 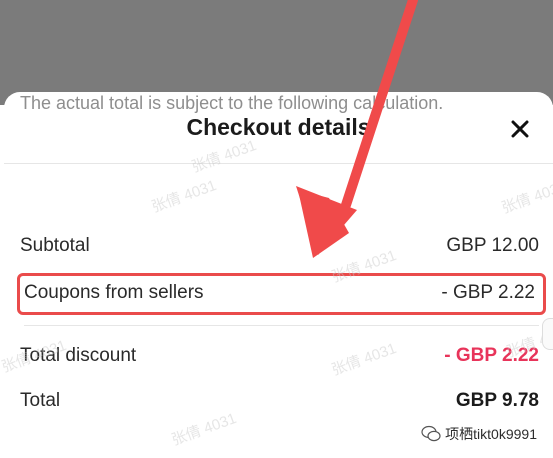 What do you see at coordinates (547, 334) in the screenshot?
I see `side-scroll-handle` at bounding box center [547, 334].